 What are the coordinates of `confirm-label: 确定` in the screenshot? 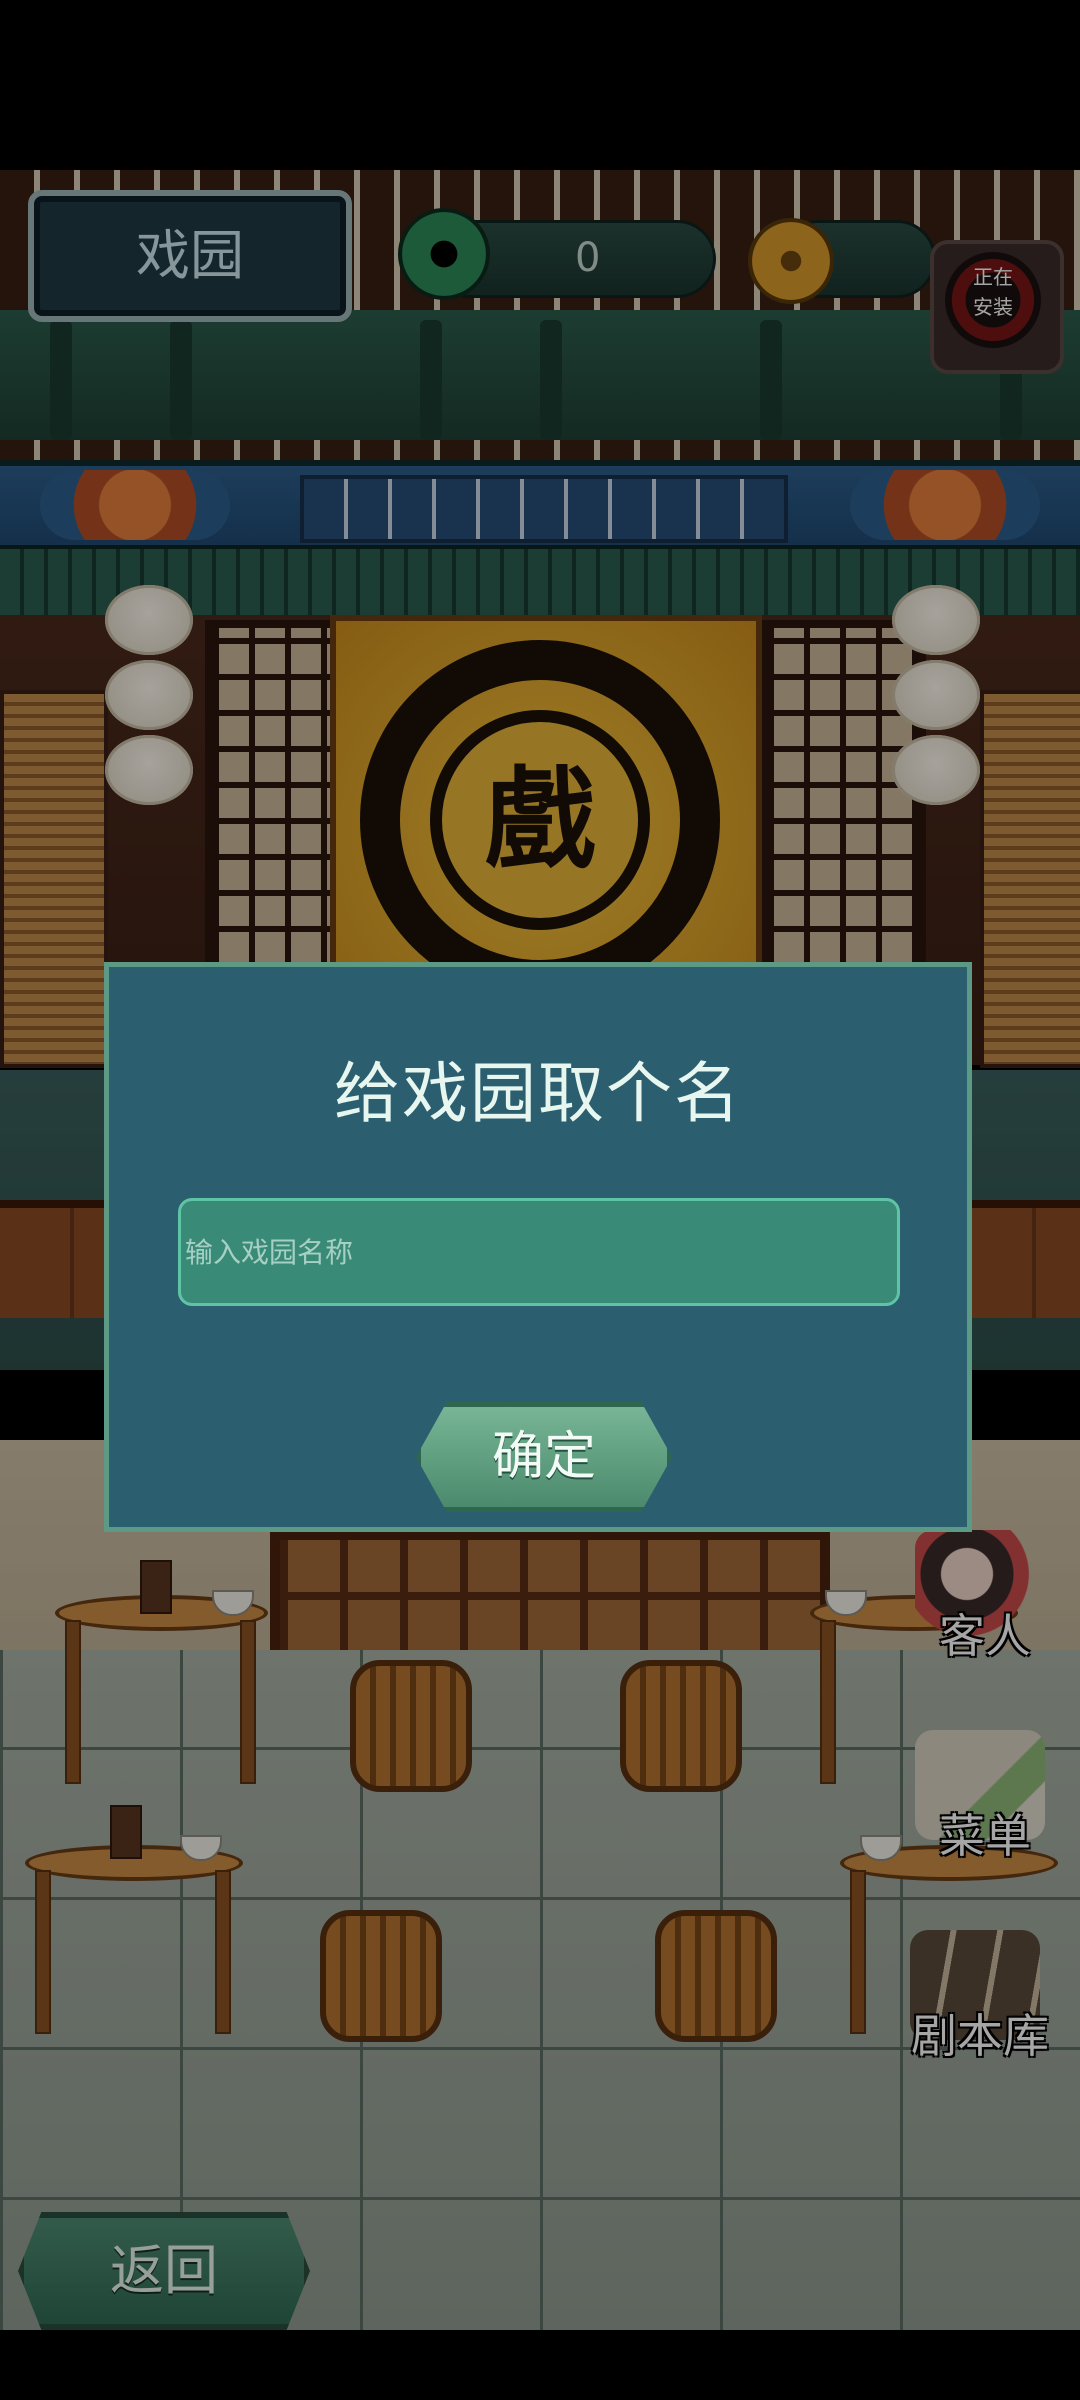 It's located at (544, 1457).